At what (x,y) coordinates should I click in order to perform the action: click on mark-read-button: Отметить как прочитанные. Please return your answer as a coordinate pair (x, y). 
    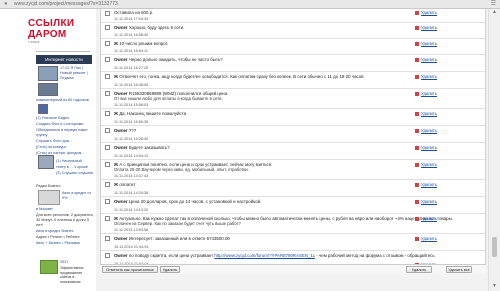
    Looking at the image, I should click on (130, 269).